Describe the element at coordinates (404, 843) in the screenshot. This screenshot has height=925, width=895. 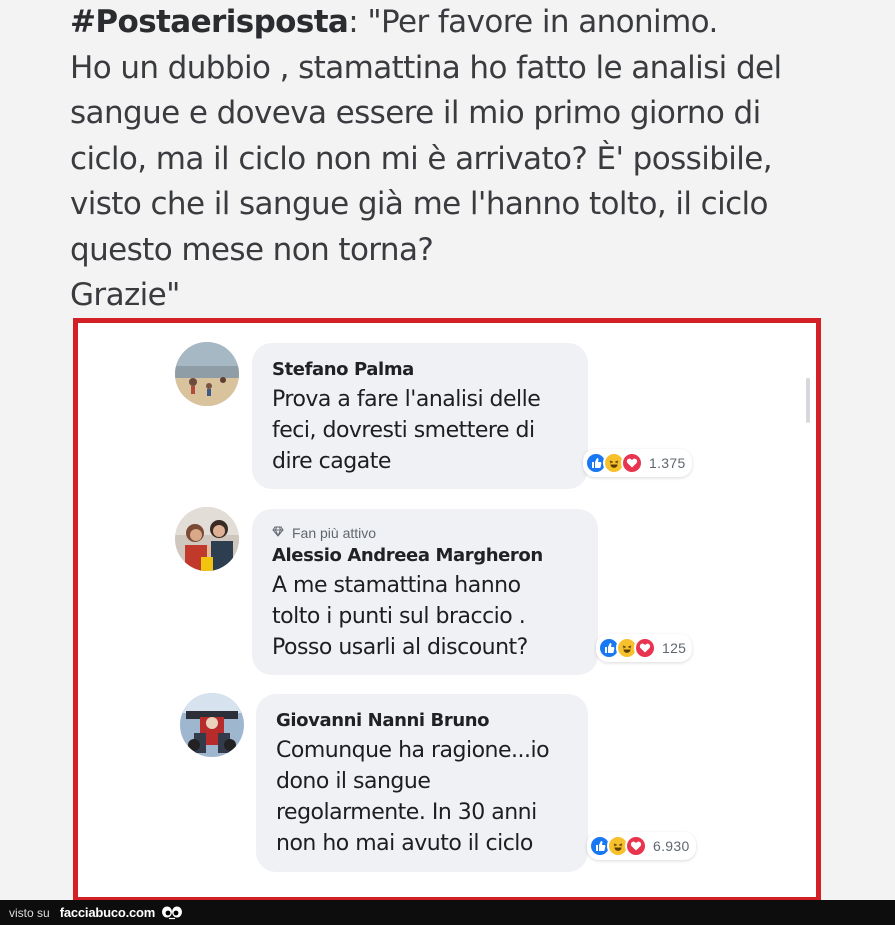
I see `comment-text-line: non ho mai avuto il ciclo` at that location.